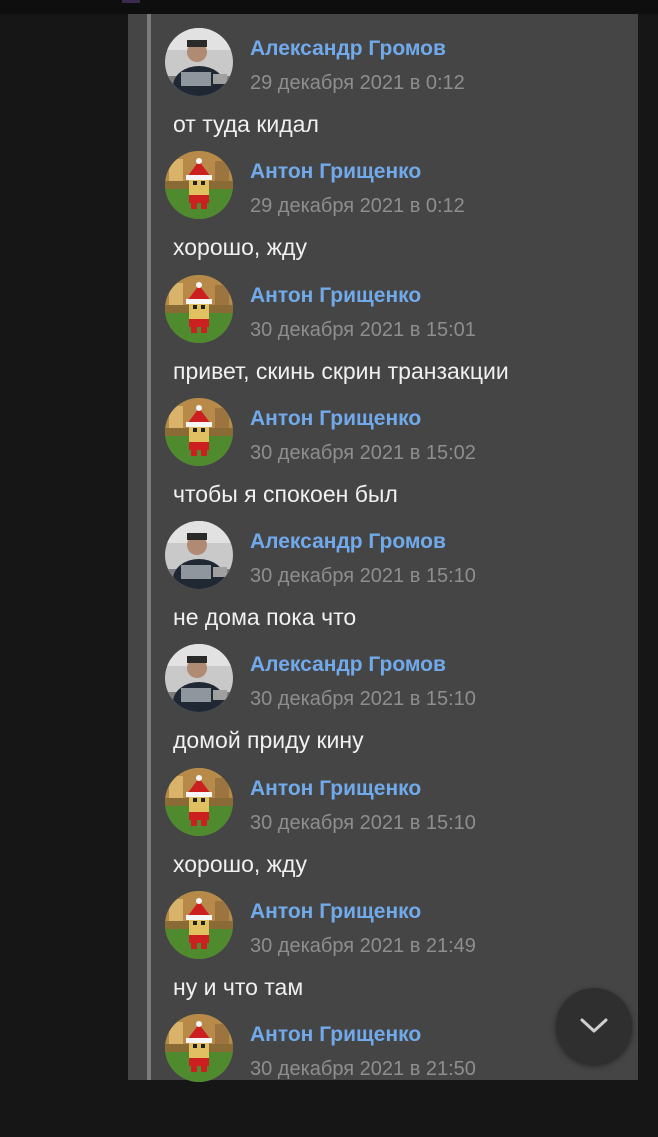 This screenshot has height=1137, width=658. I want to click on message-text: привет, скинь скрин транзакции, so click(341, 371).